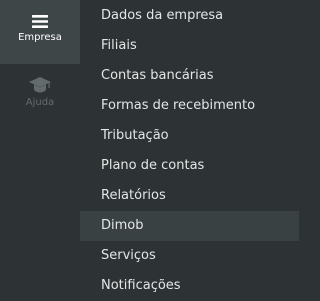 This screenshot has height=301, width=320. What do you see at coordinates (189, 256) in the screenshot?
I see `menu-item-servicos: Serviços` at bounding box center [189, 256].